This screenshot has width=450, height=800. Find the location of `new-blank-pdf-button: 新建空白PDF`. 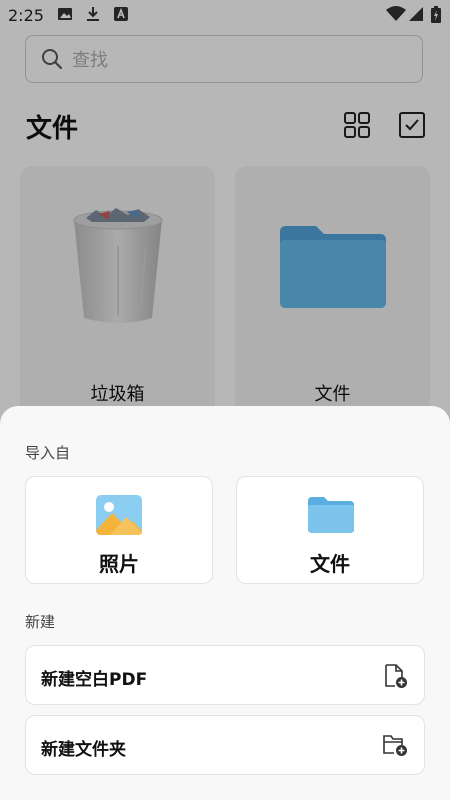

new-blank-pdf-button: 新建空白PDF is located at coordinates (225, 675).